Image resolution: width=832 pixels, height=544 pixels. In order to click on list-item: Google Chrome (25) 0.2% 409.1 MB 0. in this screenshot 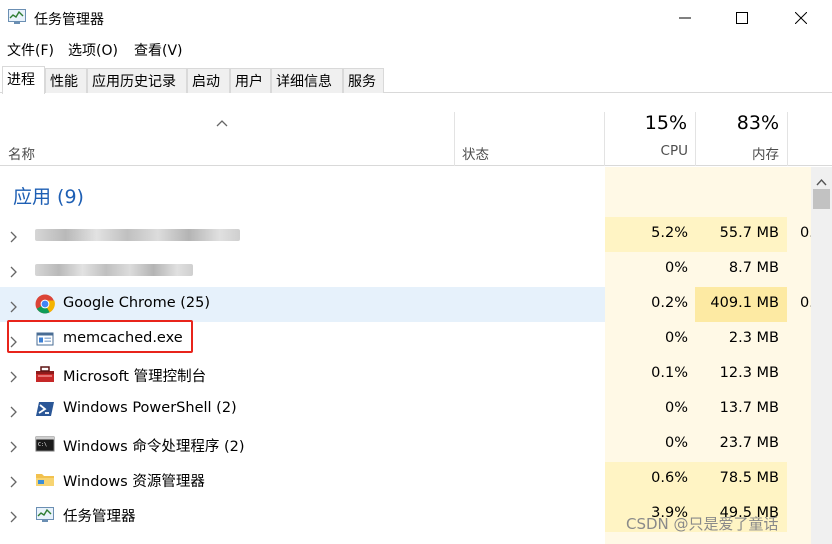, I will do `click(405, 304)`.